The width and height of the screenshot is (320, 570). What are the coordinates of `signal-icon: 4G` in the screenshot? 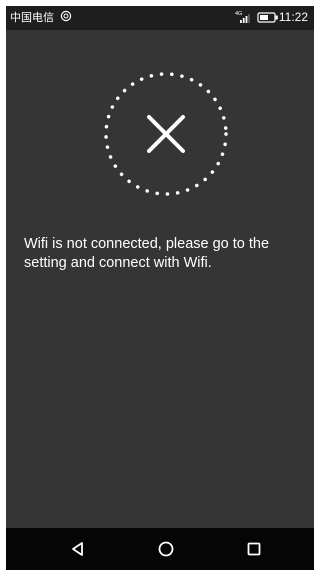 It's located at (242, 17).